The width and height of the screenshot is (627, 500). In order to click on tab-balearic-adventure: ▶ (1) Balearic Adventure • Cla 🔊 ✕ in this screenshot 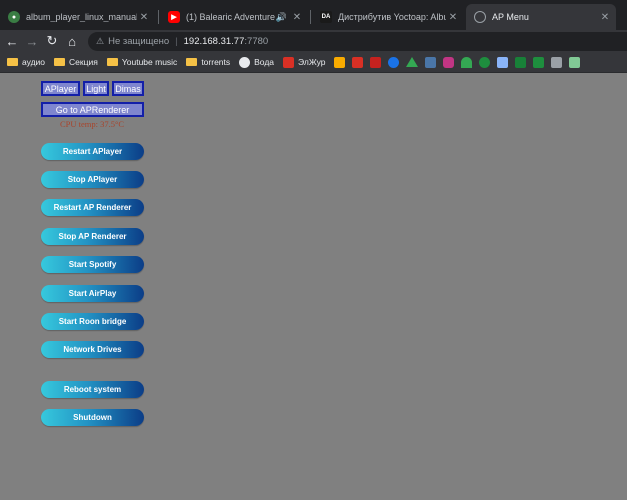, I will do `click(234, 17)`.